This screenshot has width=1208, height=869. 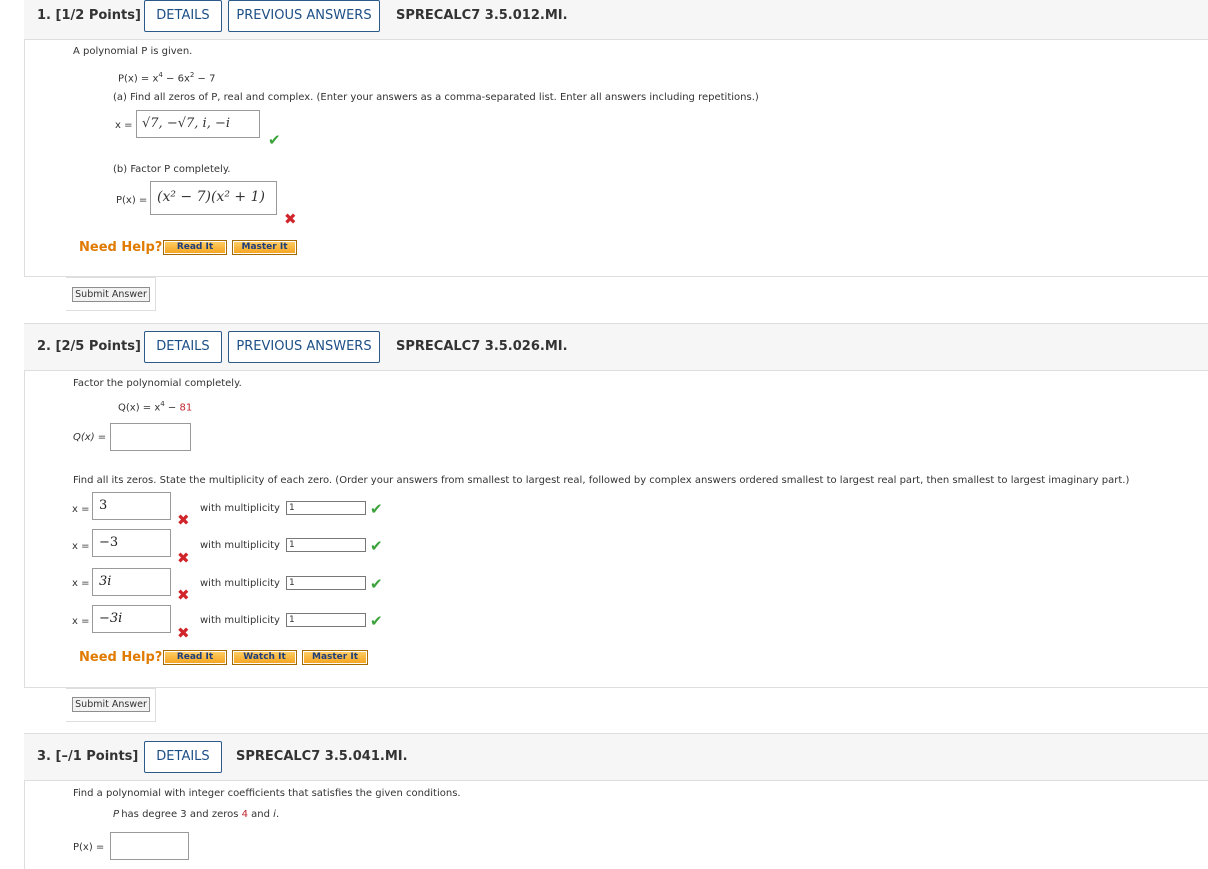 What do you see at coordinates (88, 756) in the screenshot?
I see `question-3-number: 3. [–/1 Points]` at bounding box center [88, 756].